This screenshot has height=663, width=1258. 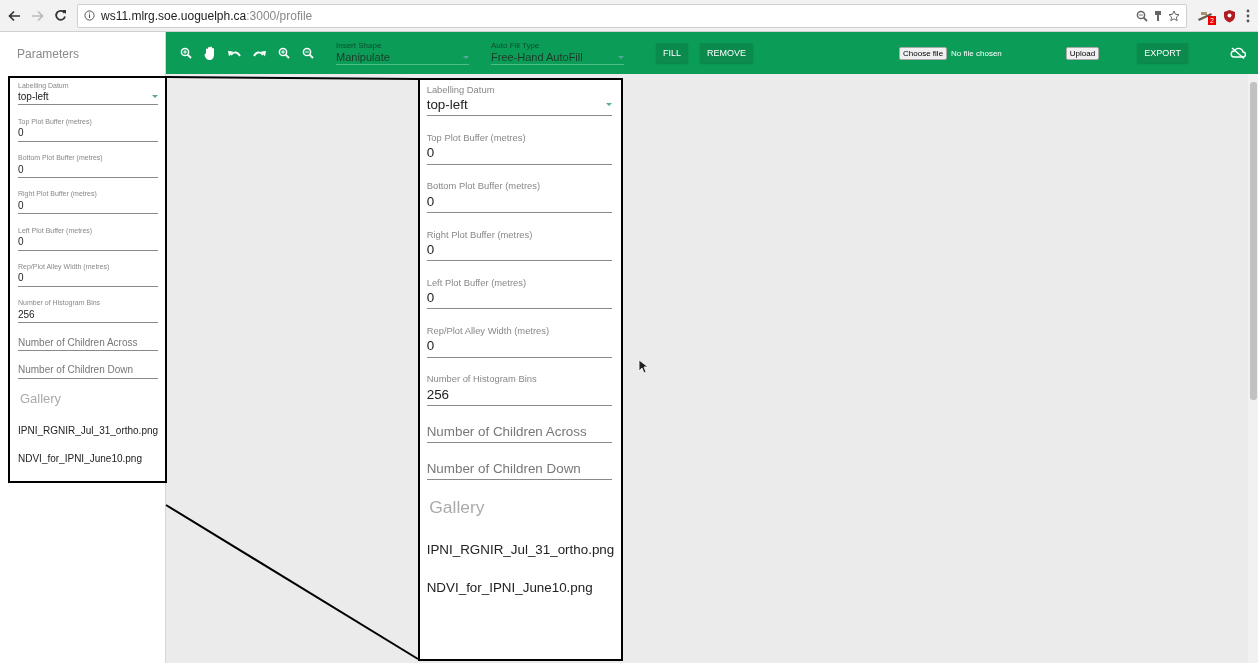 I want to click on input-field: Right Plot Buffer (metres) 0, so click(x=519, y=245).